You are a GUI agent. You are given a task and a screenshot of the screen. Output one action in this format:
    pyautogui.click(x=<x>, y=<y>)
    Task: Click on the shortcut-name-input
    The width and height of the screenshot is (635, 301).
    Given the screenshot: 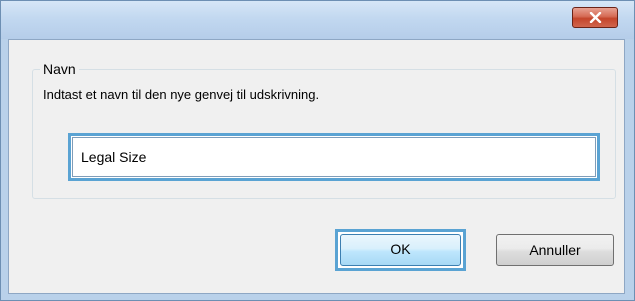 What is the action you would take?
    pyautogui.click(x=334, y=157)
    